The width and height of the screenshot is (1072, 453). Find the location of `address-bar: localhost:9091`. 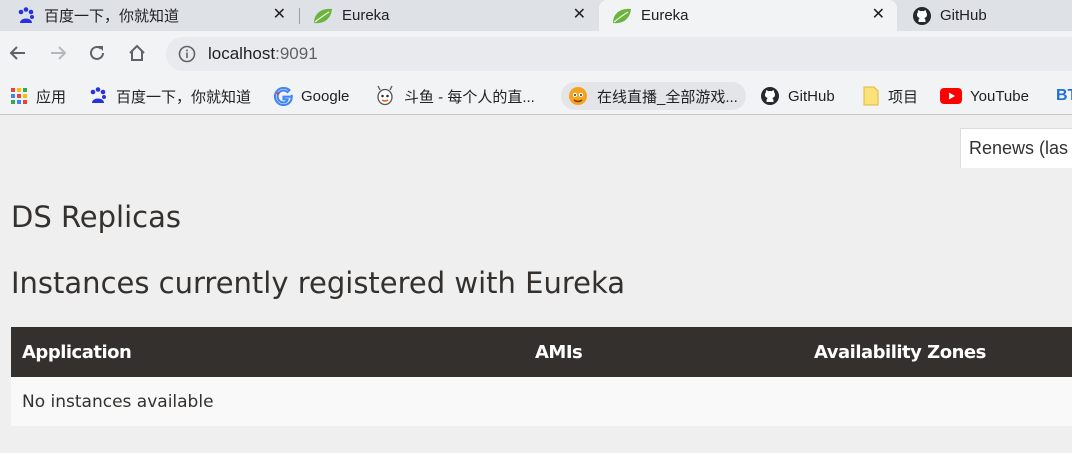

address-bar: localhost:9091 is located at coordinates (619, 54).